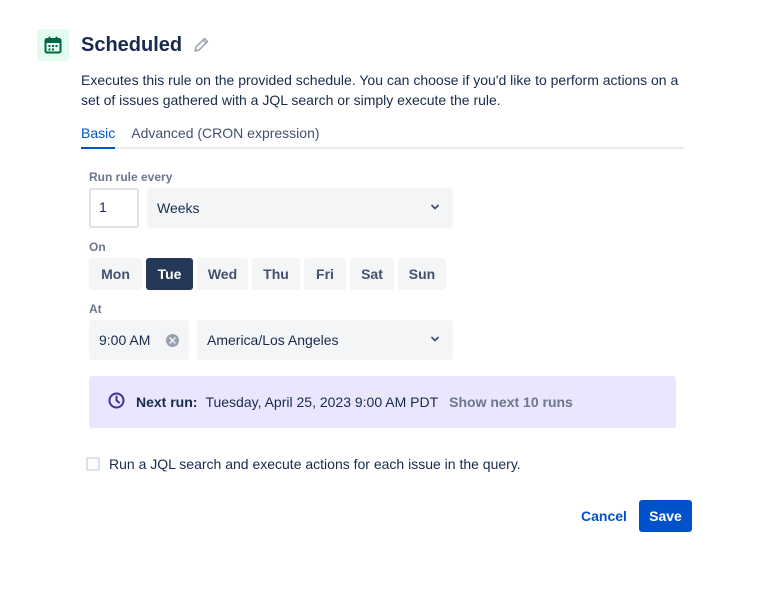  I want to click on run-every-label: Run rule every, so click(131, 177).